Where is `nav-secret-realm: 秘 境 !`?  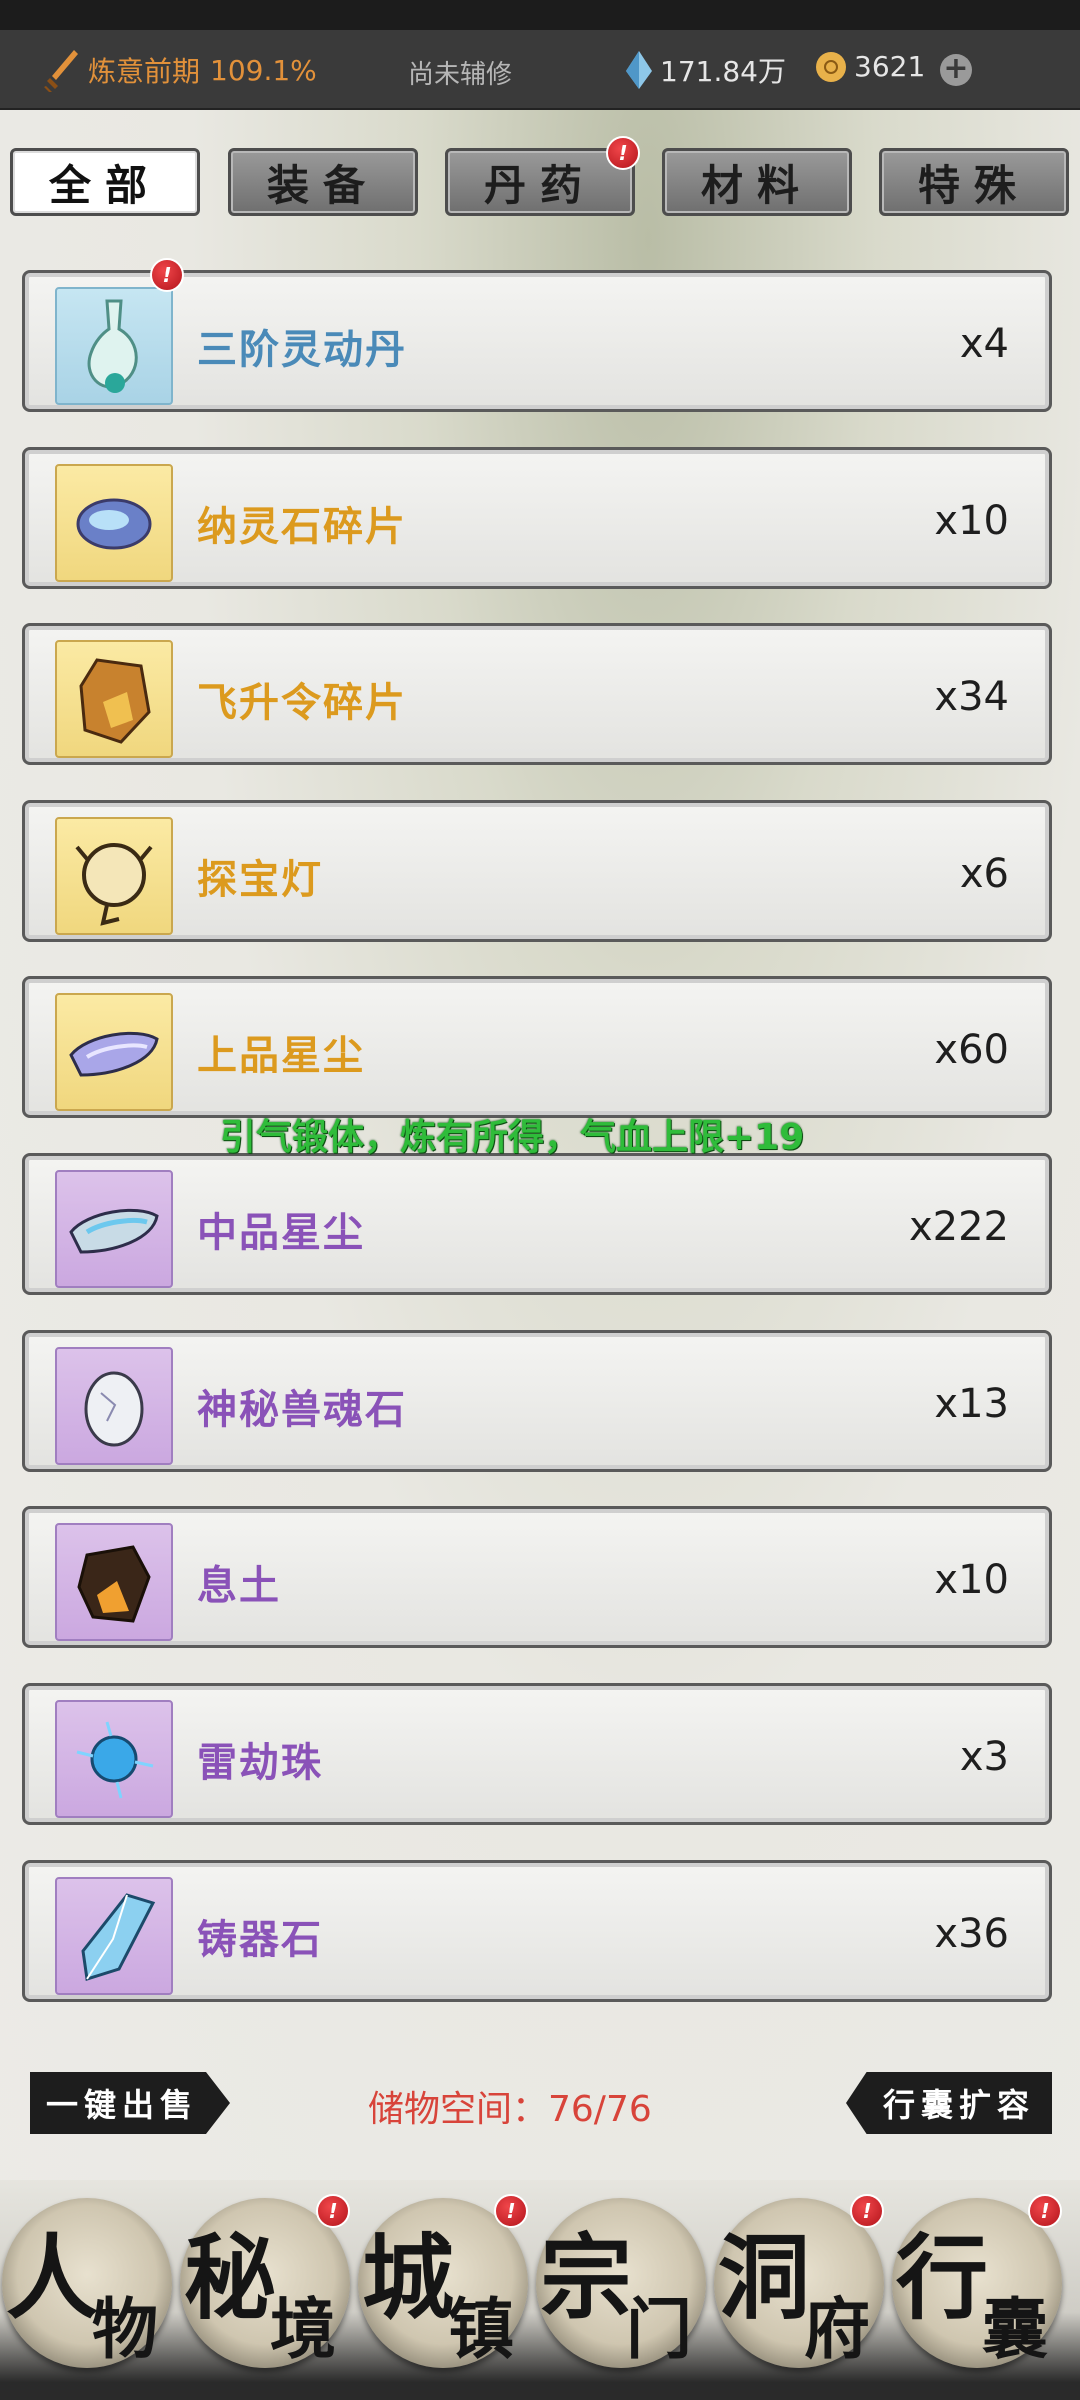 nav-secret-realm: 秘 境 ! is located at coordinates (265, 2281).